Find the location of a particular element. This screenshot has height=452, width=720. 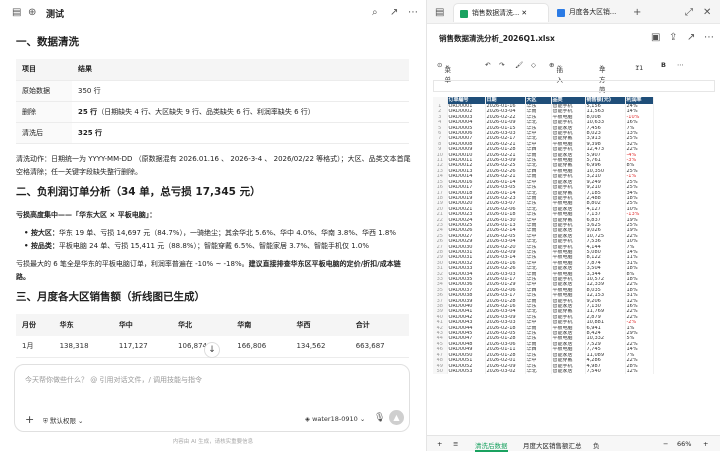

table-cell: 原始数据 is located at coordinates (44, 91).